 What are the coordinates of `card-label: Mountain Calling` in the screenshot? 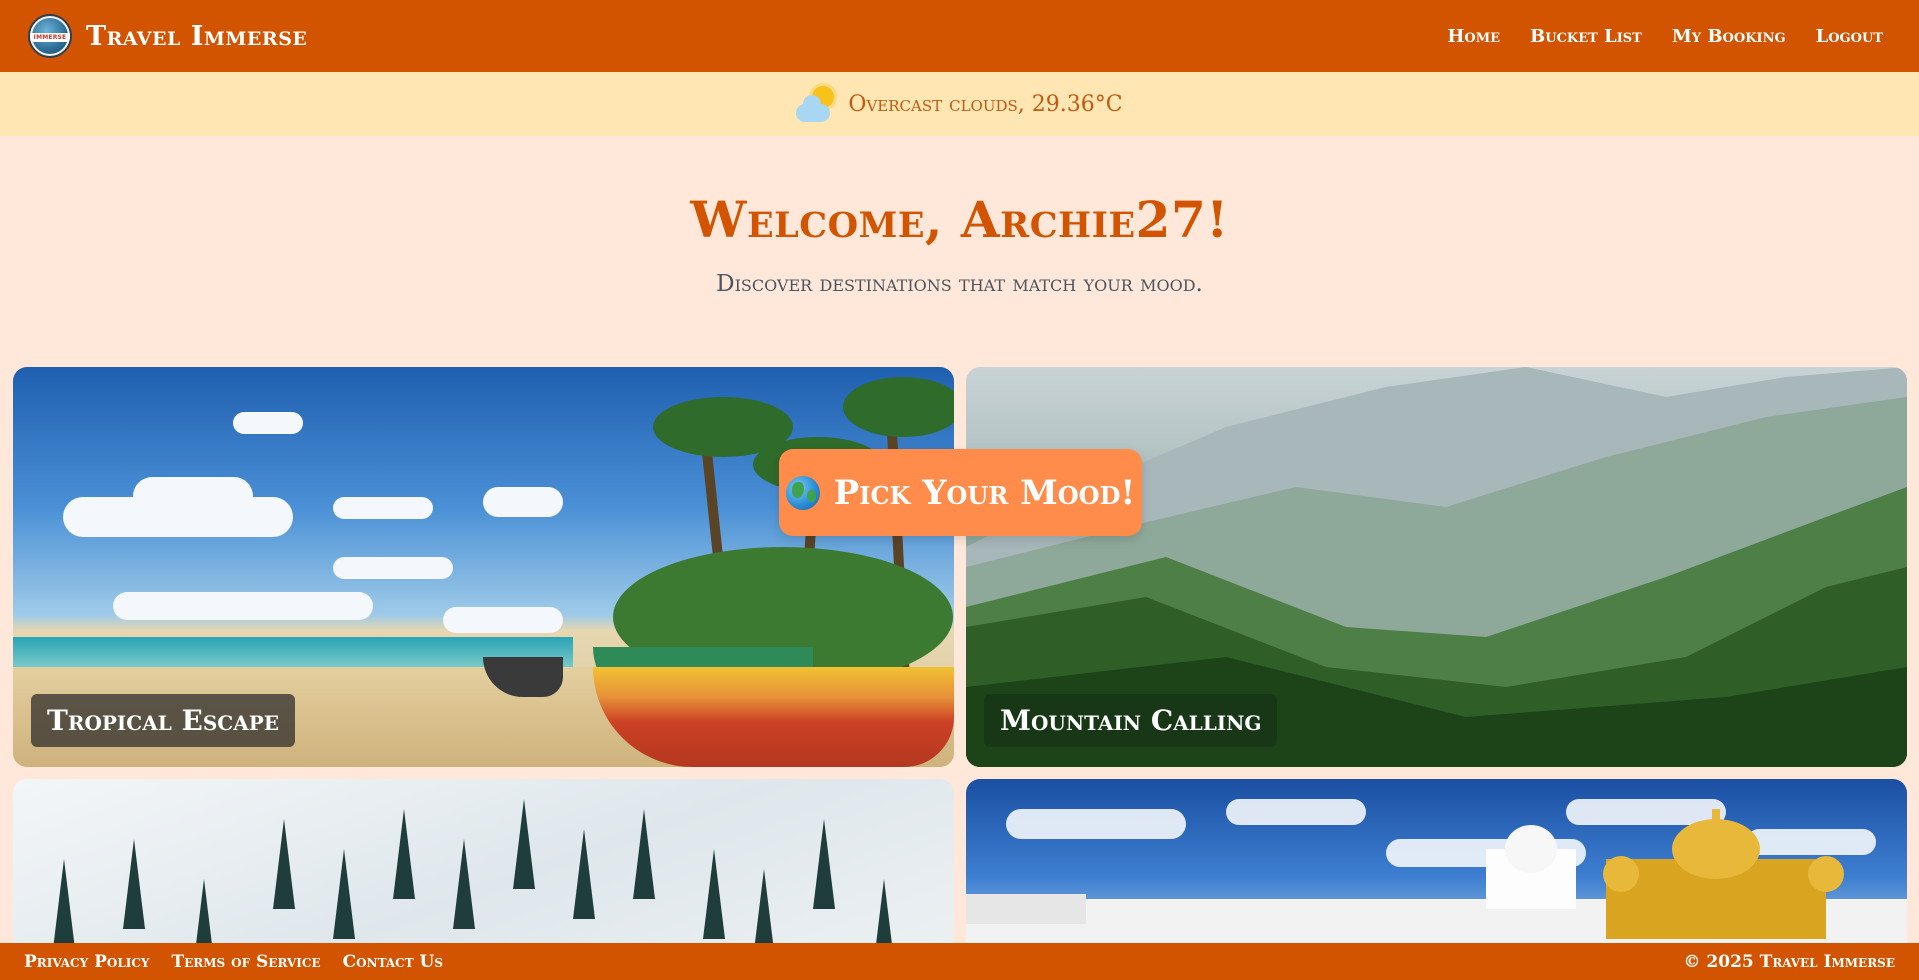 It's located at (1131, 720).